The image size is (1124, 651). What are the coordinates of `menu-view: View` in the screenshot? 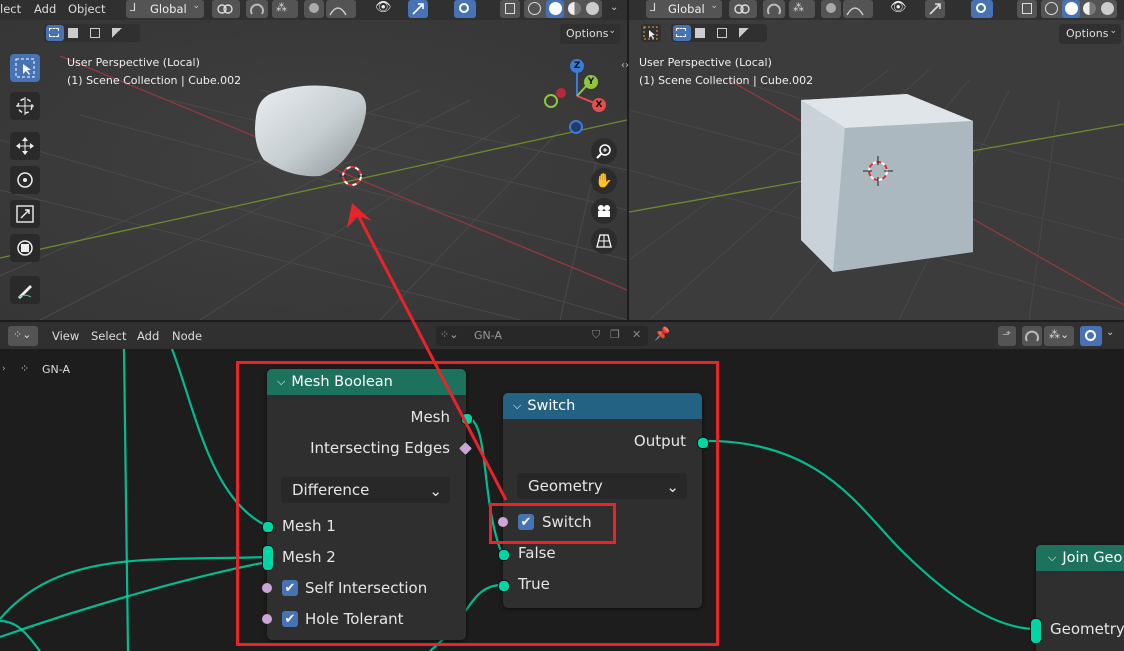 It's located at (65, 336).